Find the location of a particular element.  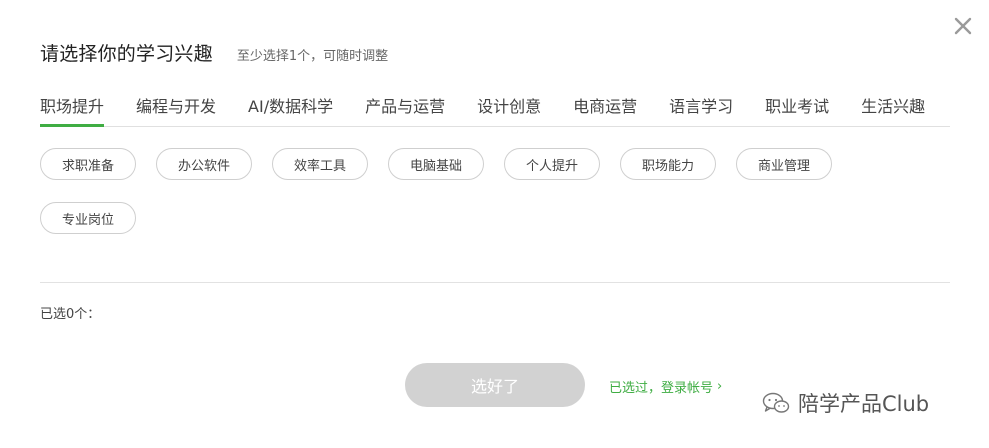

section-divider is located at coordinates (495, 282).